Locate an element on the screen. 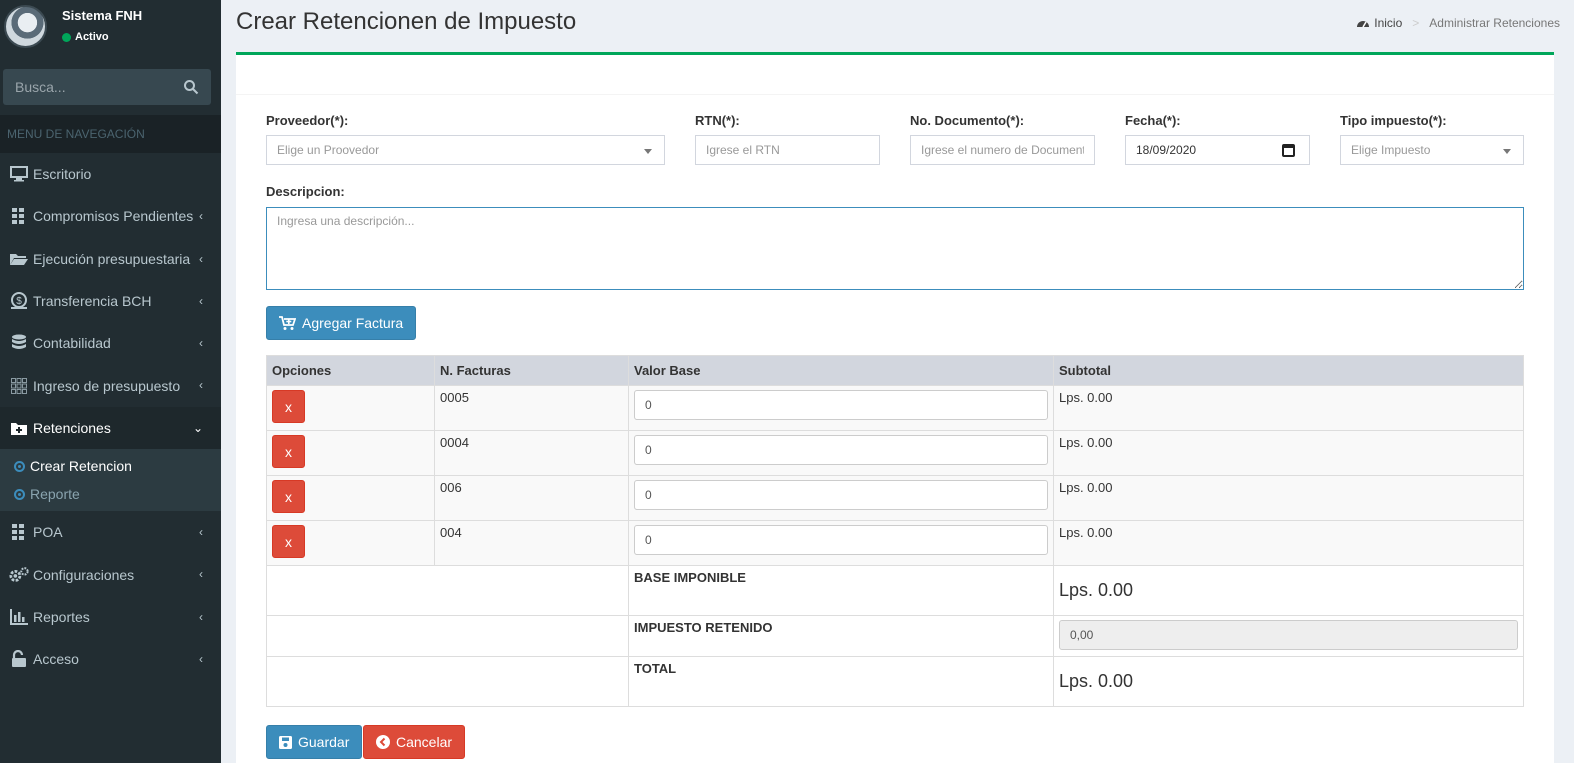 The image size is (1574, 763). tipo-label: Tipo impuesto(*): is located at coordinates (1393, 120).